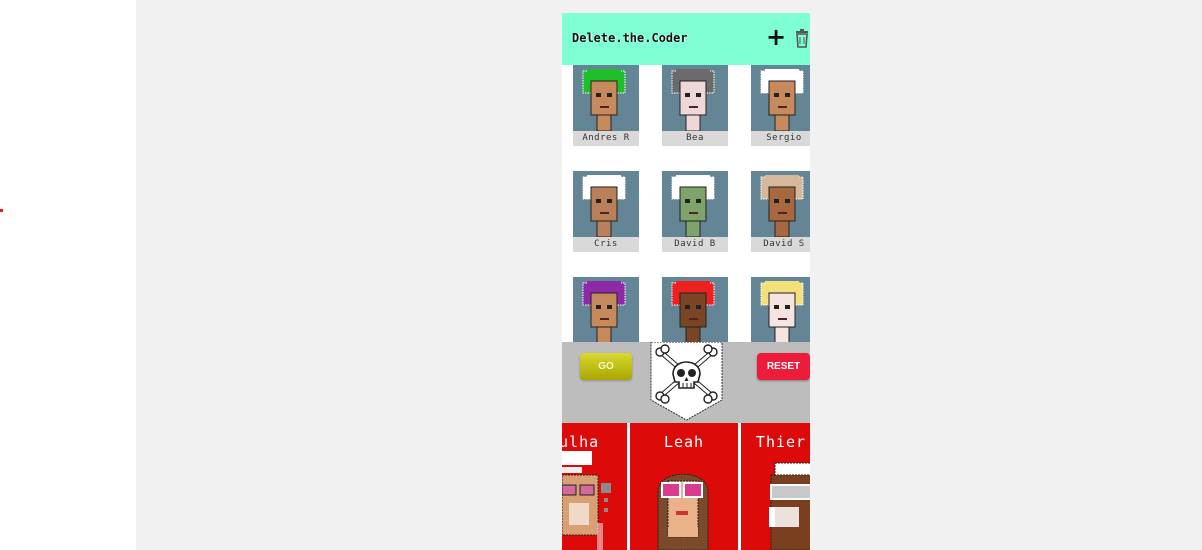  I want to click on coder-grid: Andres R Bea Sergio Cris David B David S, so click(686, 203).